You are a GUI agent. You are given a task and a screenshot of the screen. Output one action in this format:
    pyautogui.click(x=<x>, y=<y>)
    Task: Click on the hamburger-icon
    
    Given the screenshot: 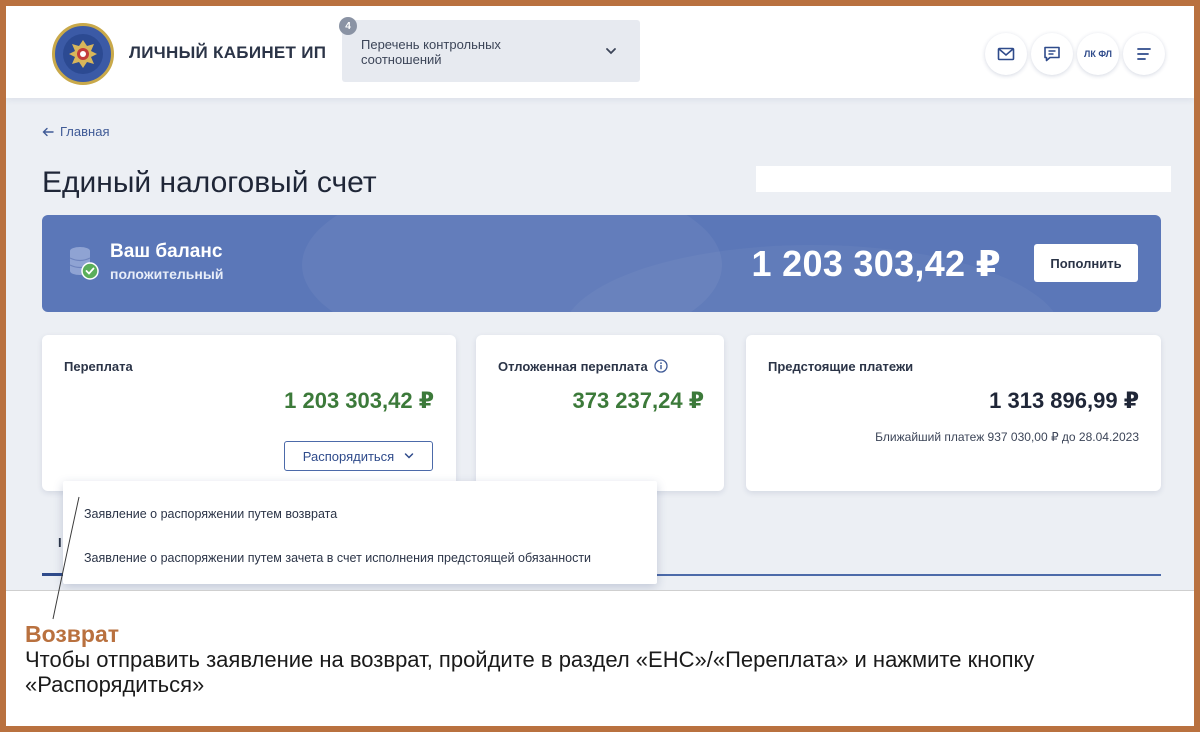 What is the action you would take?
    pyautogui.click(x=1144, y=54)
    